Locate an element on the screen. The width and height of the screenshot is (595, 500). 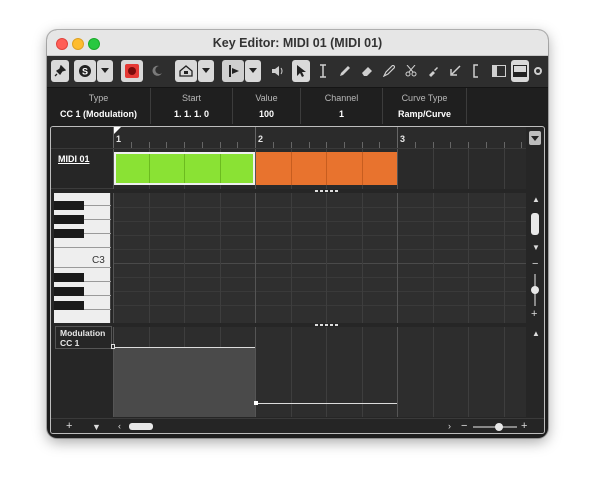
setup-toolbar-button is located at coordinates (538, 71).